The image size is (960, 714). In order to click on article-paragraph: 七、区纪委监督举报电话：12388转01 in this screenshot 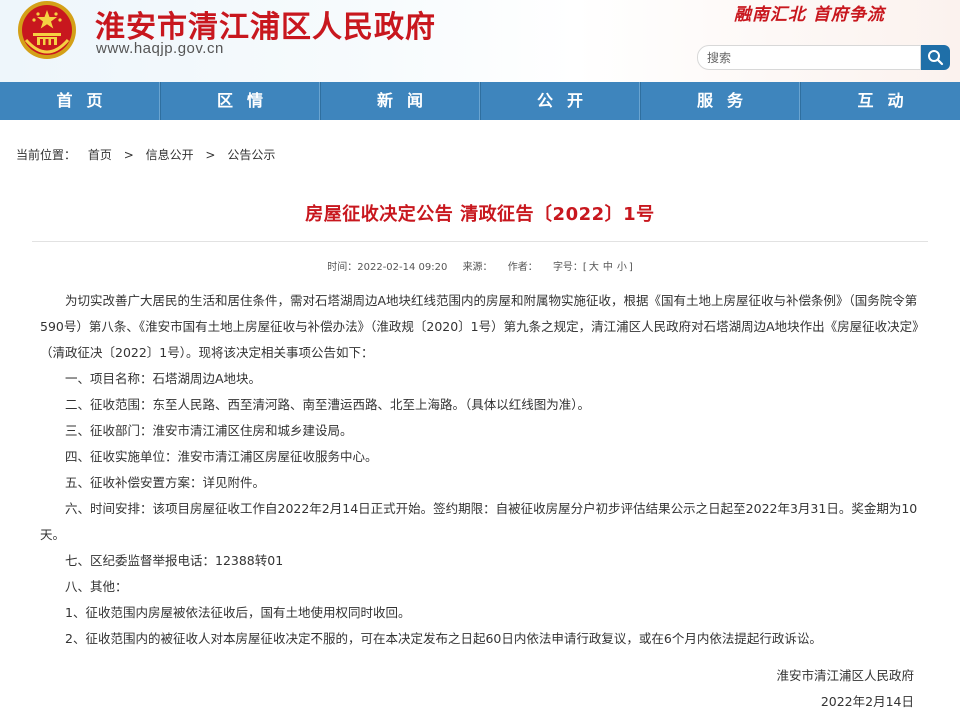, I will do `click(174, 560)`.